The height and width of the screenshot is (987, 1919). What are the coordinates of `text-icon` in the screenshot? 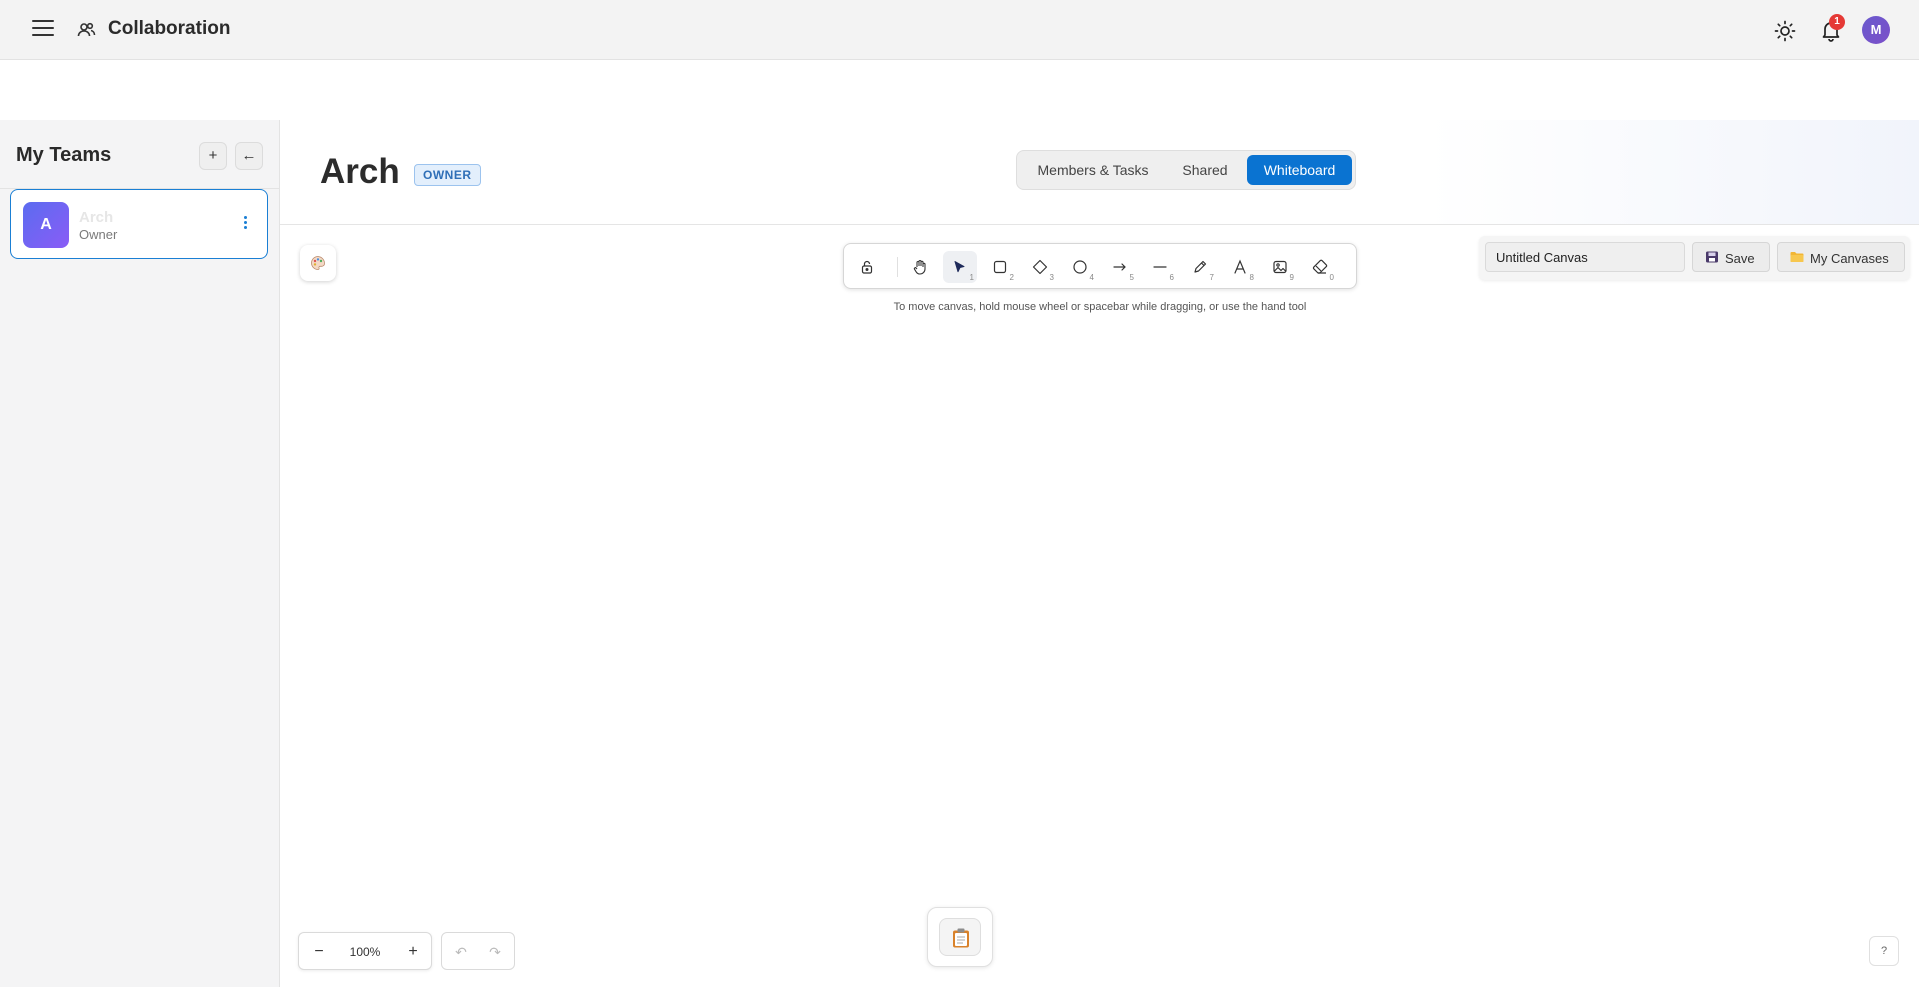 It's located at (1240, 266).